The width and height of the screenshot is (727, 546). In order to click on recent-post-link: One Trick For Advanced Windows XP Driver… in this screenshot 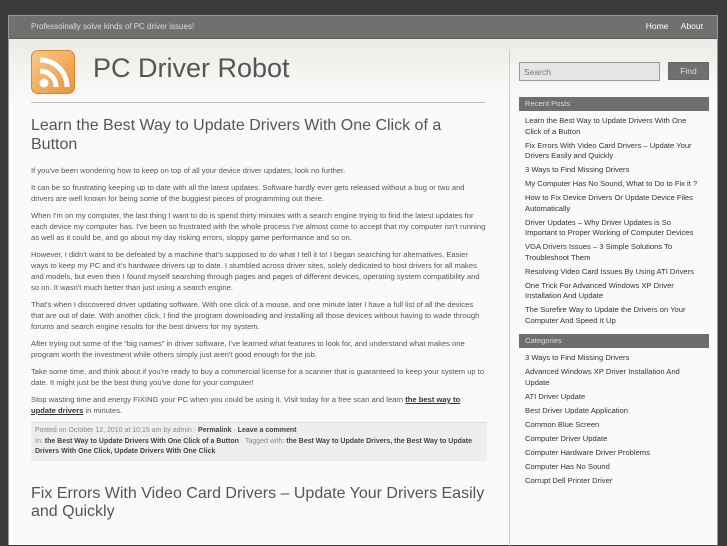, I will do `click(614, 291)`.